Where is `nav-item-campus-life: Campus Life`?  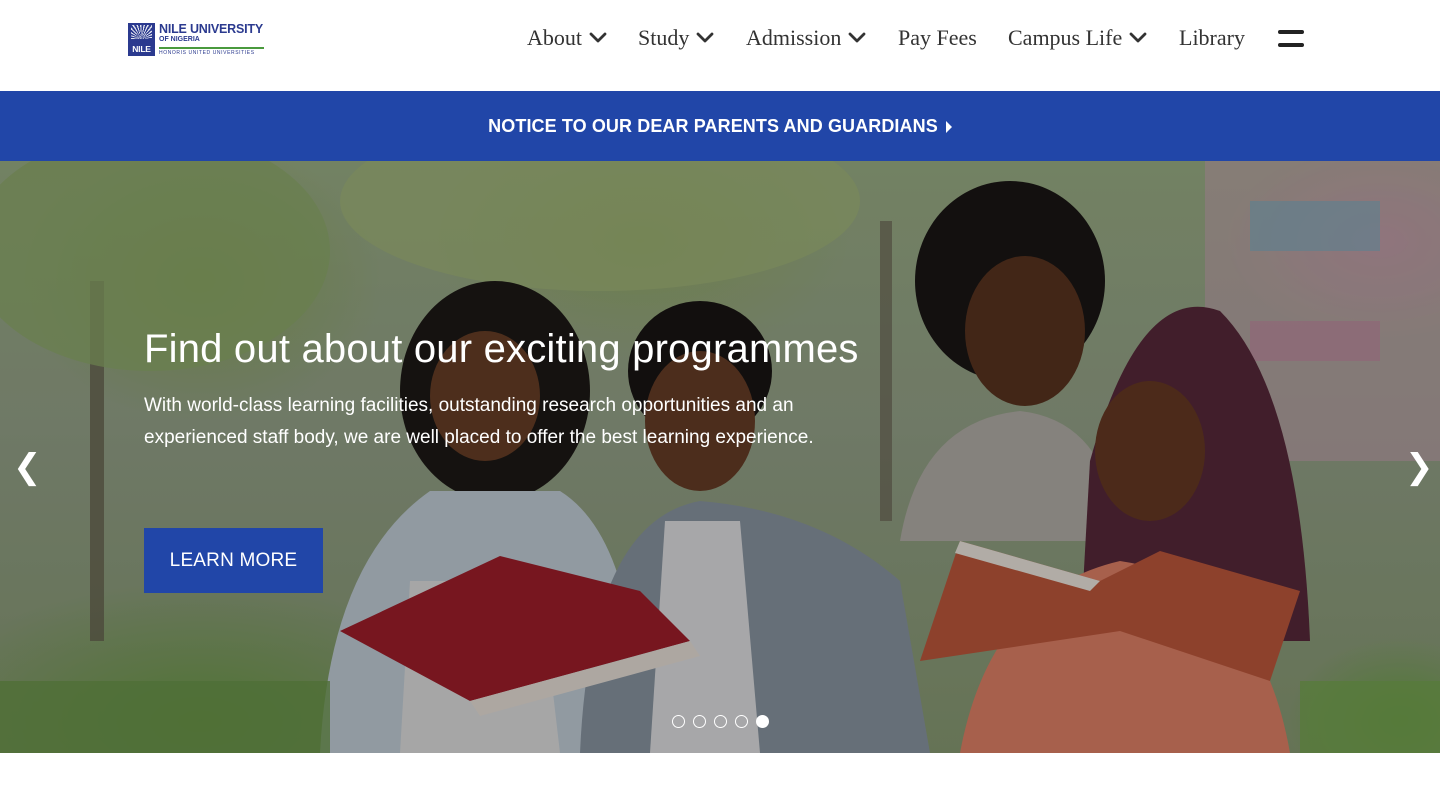 nav-item-campus-life: Campus Life is located at coordinates (1077, 38).